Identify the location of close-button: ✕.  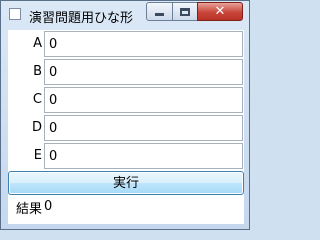
(220, 11).